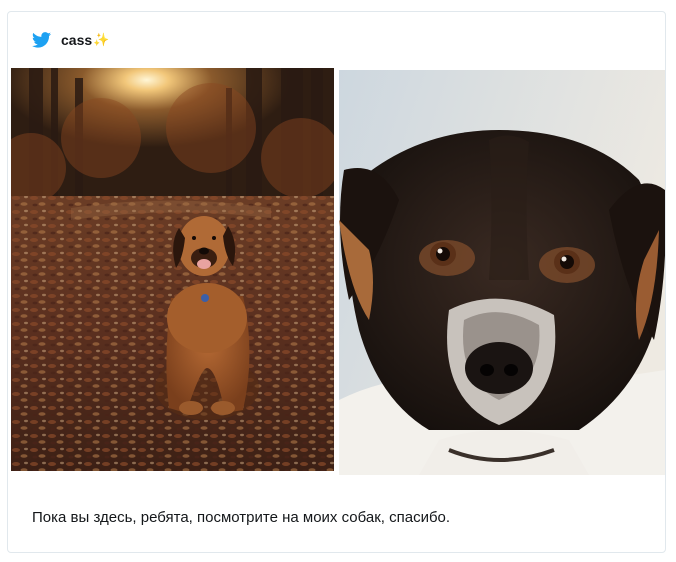 This screenshot has width=676, height=562. I want to click on tweet-header: cass ✨, so click(70, 40).